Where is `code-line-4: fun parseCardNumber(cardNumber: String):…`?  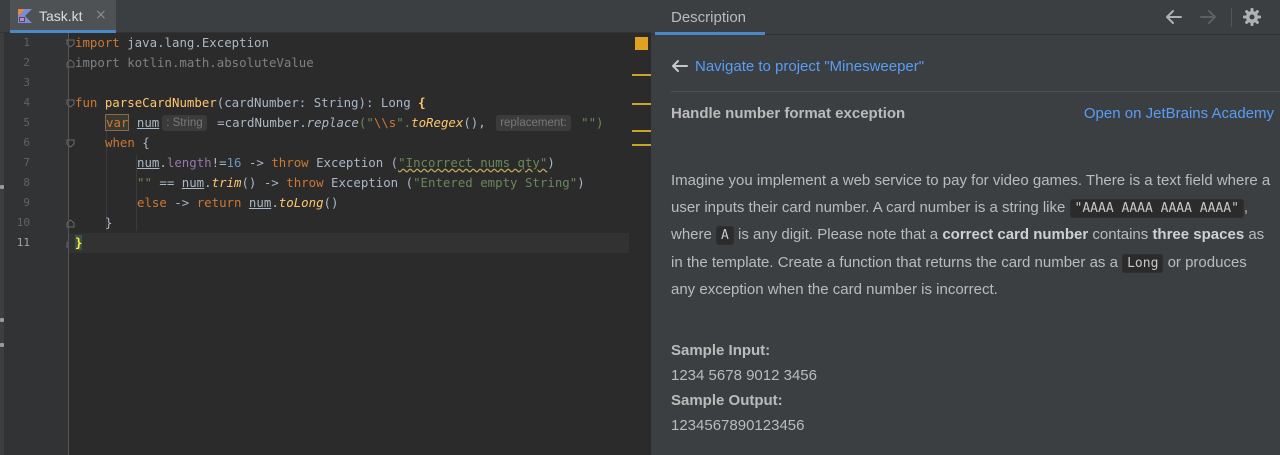
code-line-4: fun parseCardNumber(cardNumber: String):… is located at coordinates (250, 103).